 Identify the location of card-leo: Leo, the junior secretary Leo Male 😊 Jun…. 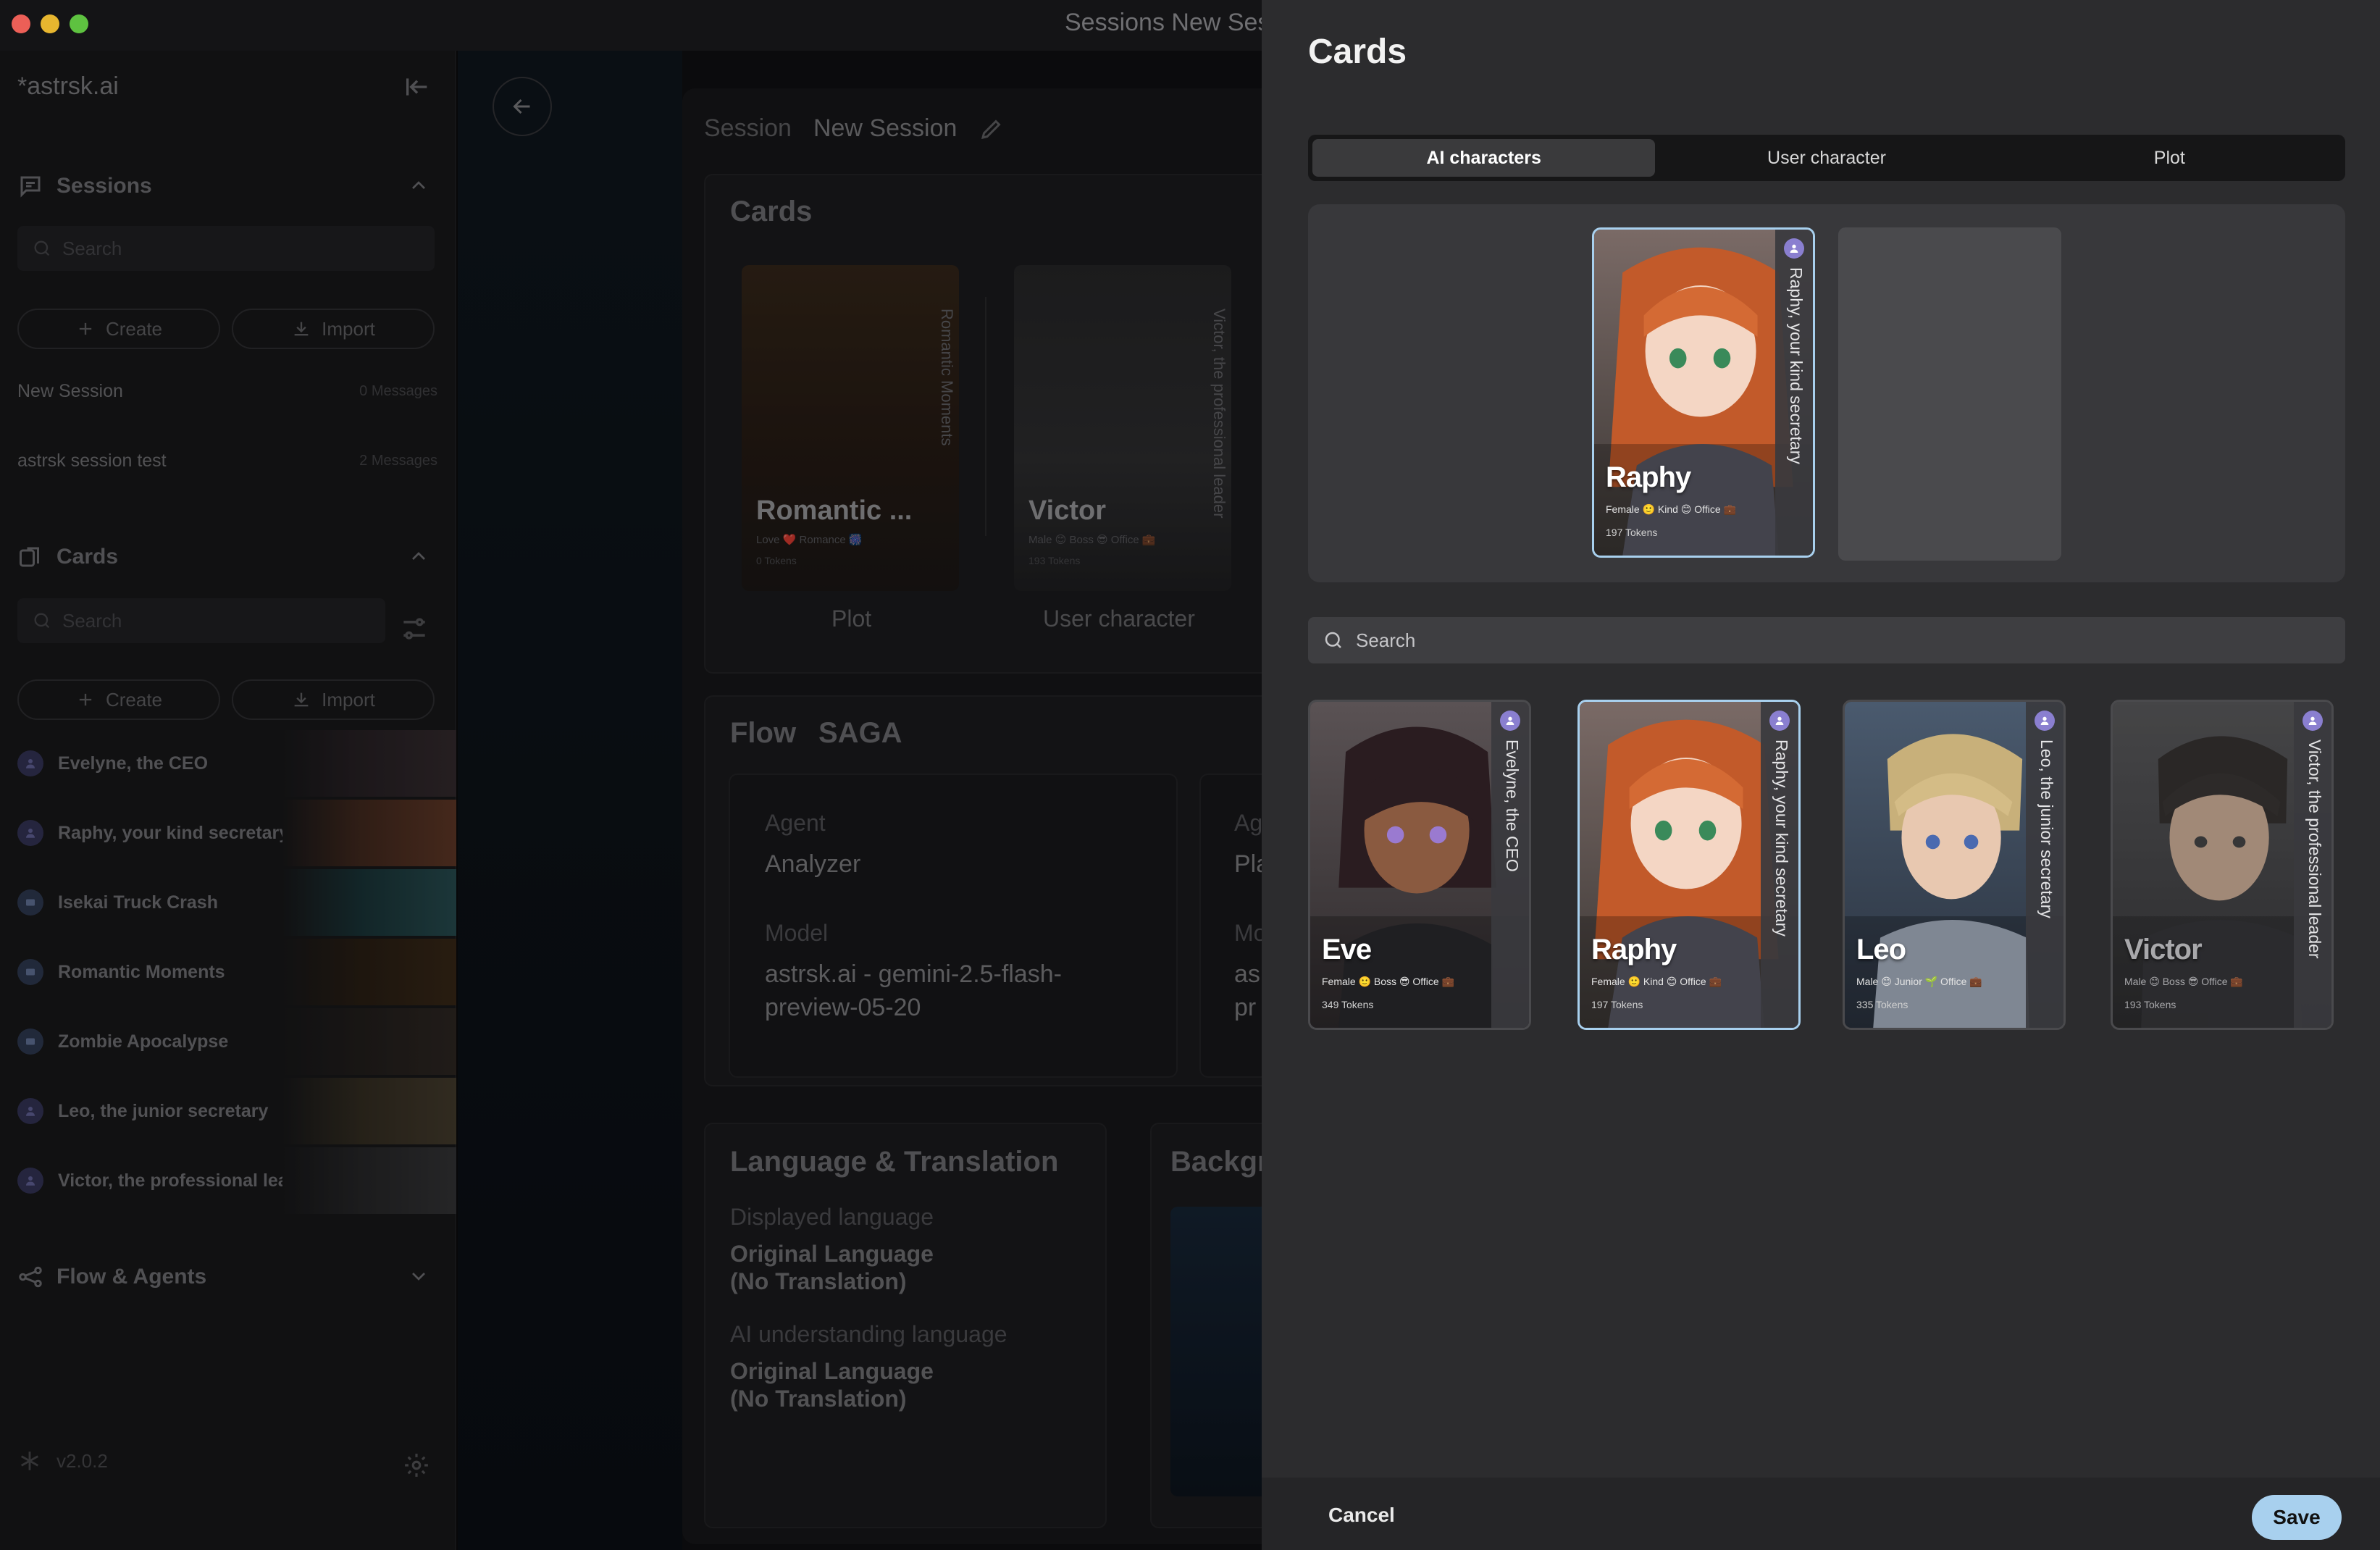
(1954, 865).